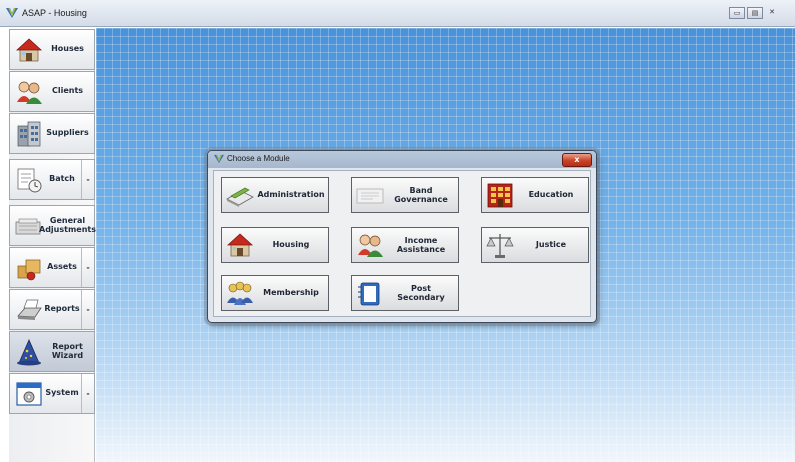  Describe the element at coordinates (67, 224) in the screenshot. I see `sidebar-item-label: General Adjustments` at that location.